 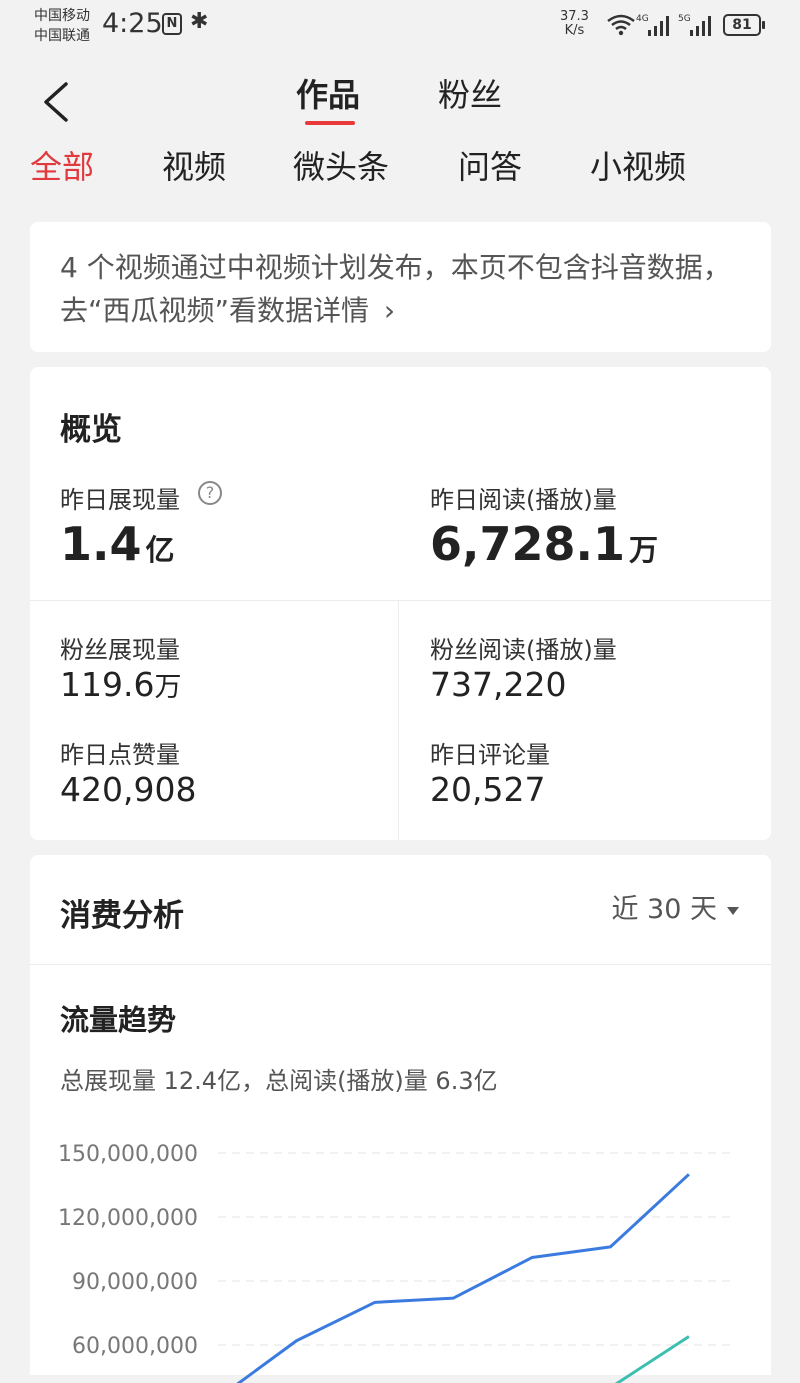 What do you see at coordinates (120, 500) in the screenshot?
I see `yesterday-impressions-label: 昨日展现量` at bounding box center [120, 500].